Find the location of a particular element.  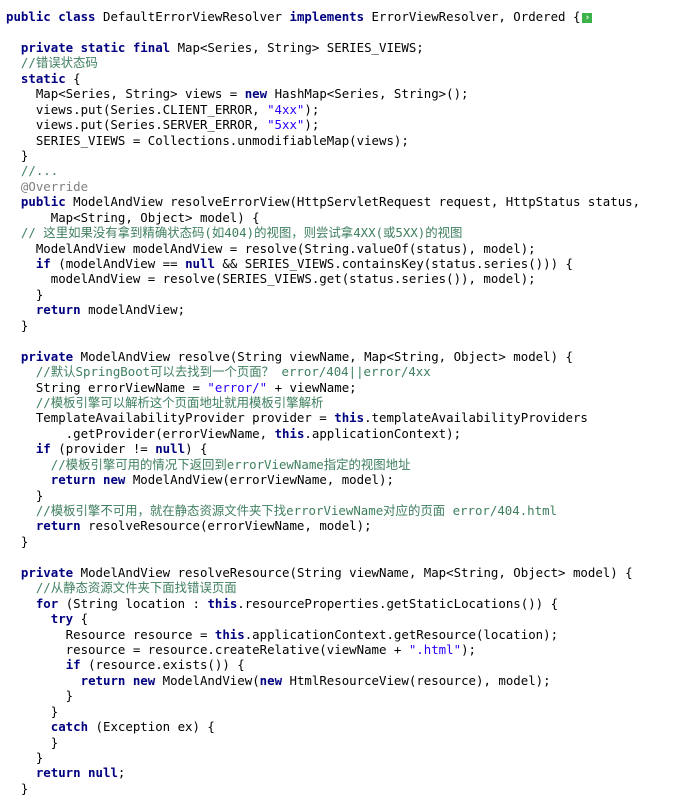

code-line: views.put(Series.SERVER_ERROR, "5xx"); is located at coordinates (323, 124).